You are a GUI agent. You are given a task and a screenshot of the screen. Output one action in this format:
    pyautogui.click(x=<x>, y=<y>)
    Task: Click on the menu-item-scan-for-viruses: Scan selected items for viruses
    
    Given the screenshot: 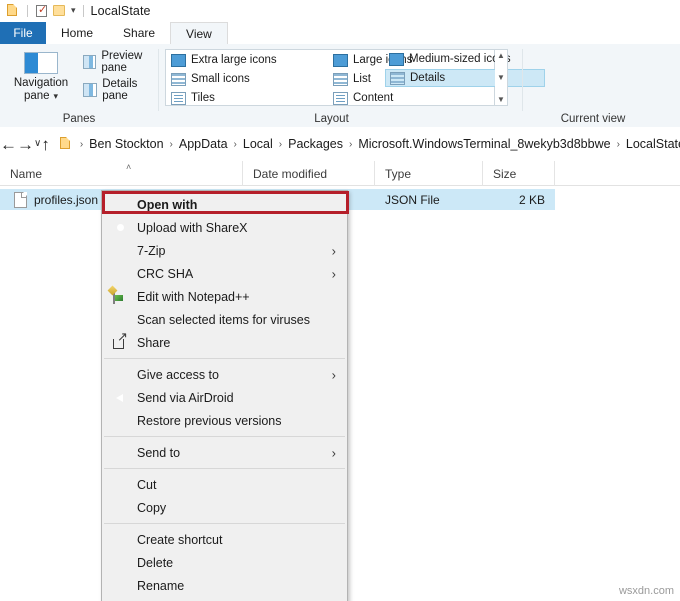 What is the action you would take?
    pyautogui.click(x=224, y=319)
    